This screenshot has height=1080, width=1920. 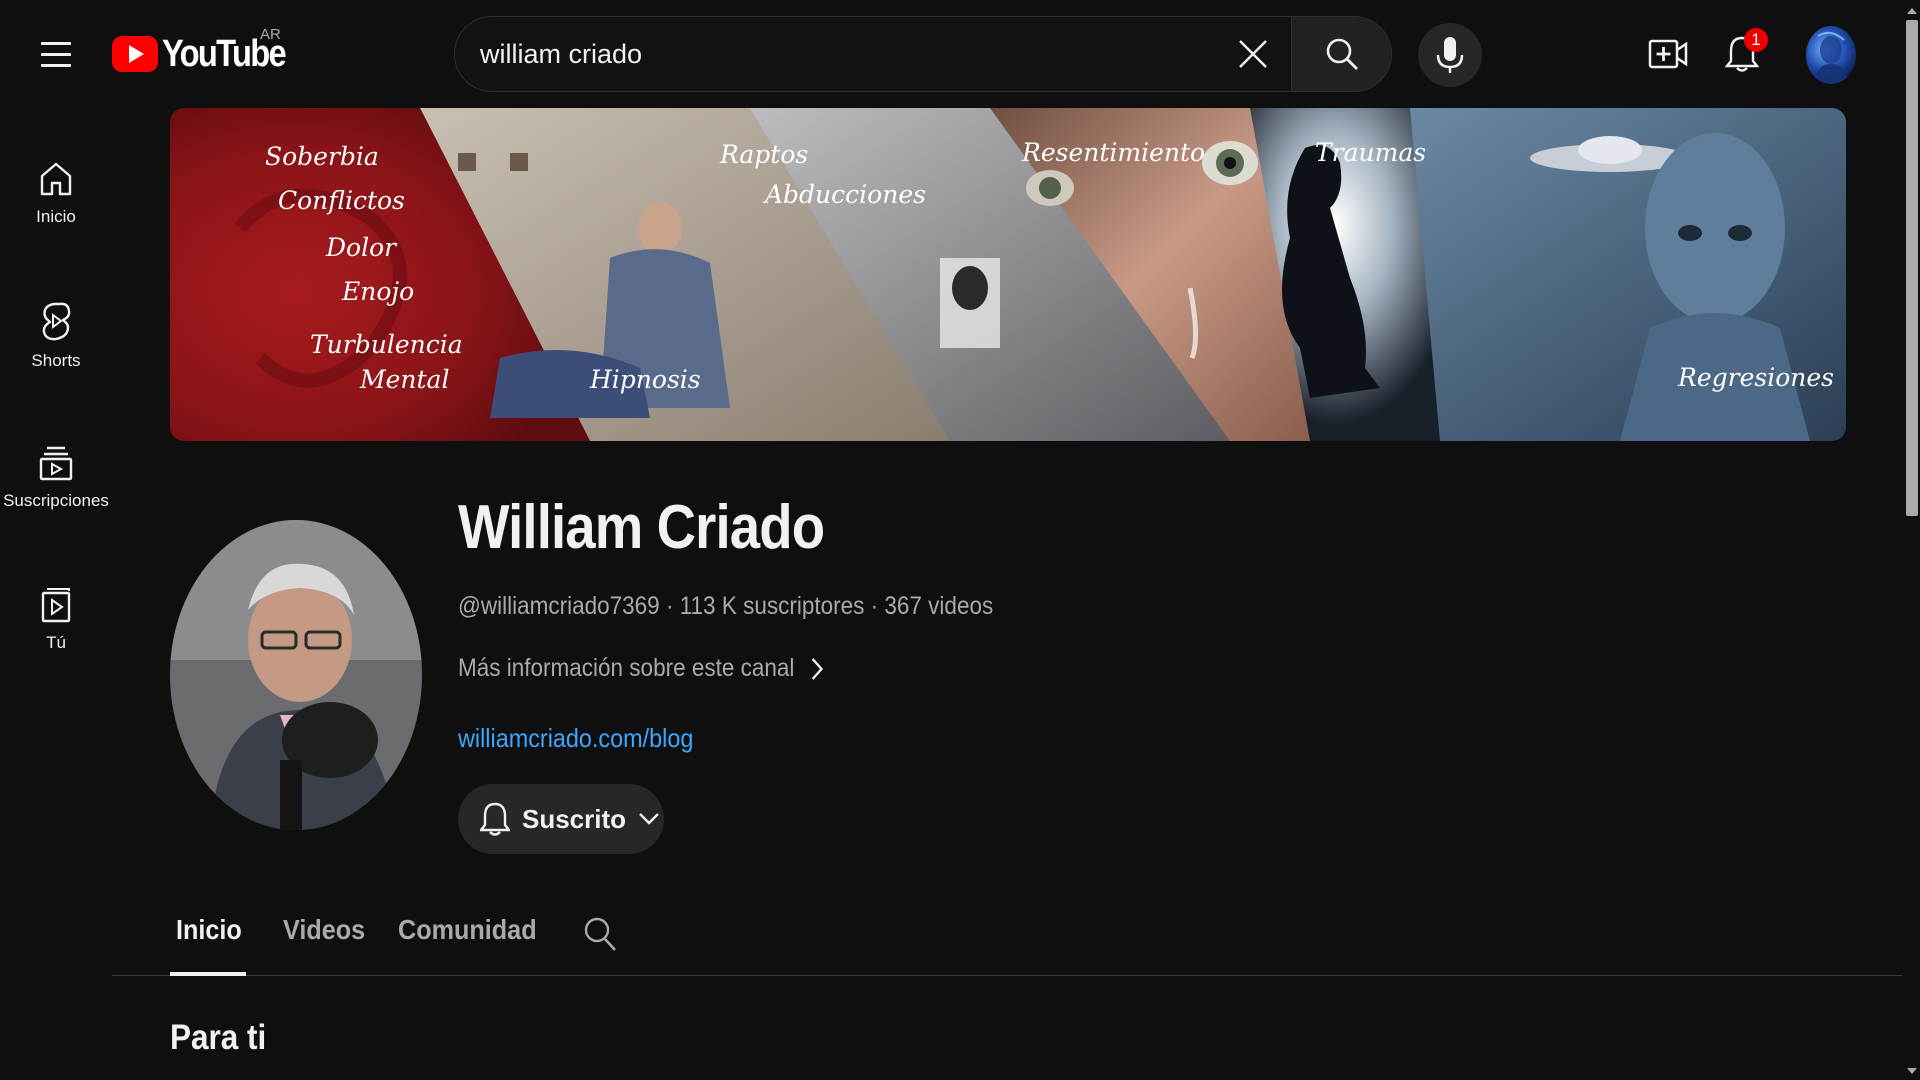 What do you see at coordinates (1831, 57) in the screenshot?
I see `avatar-image` at bounding box center [1831, 57].